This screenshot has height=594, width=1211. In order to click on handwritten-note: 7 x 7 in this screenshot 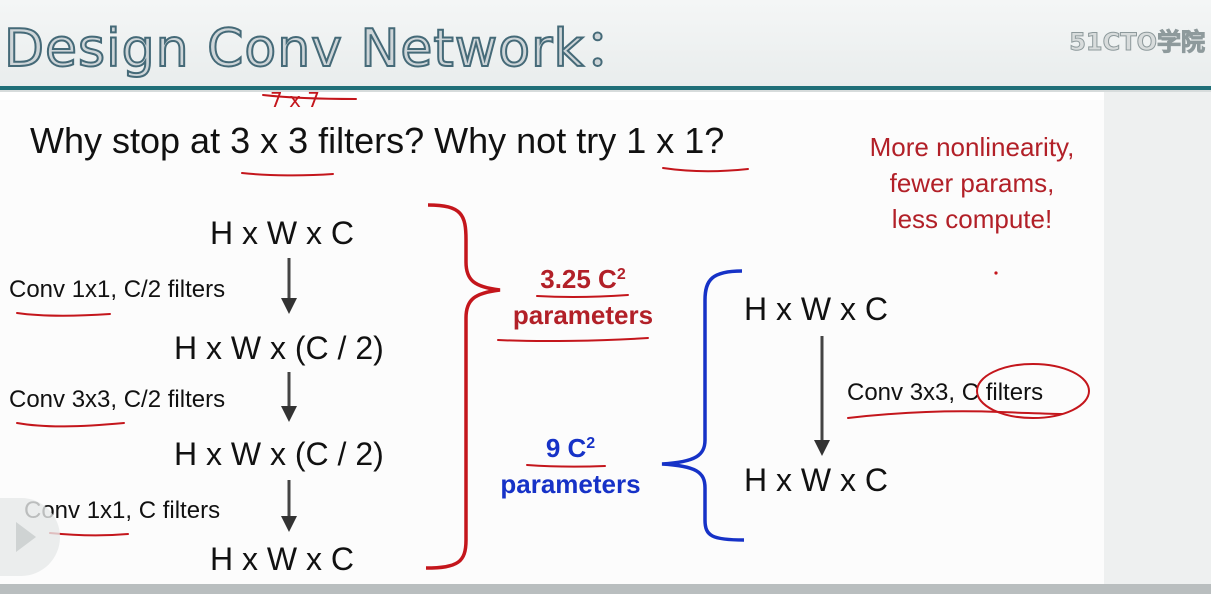, I will do `click(295, 100)`.